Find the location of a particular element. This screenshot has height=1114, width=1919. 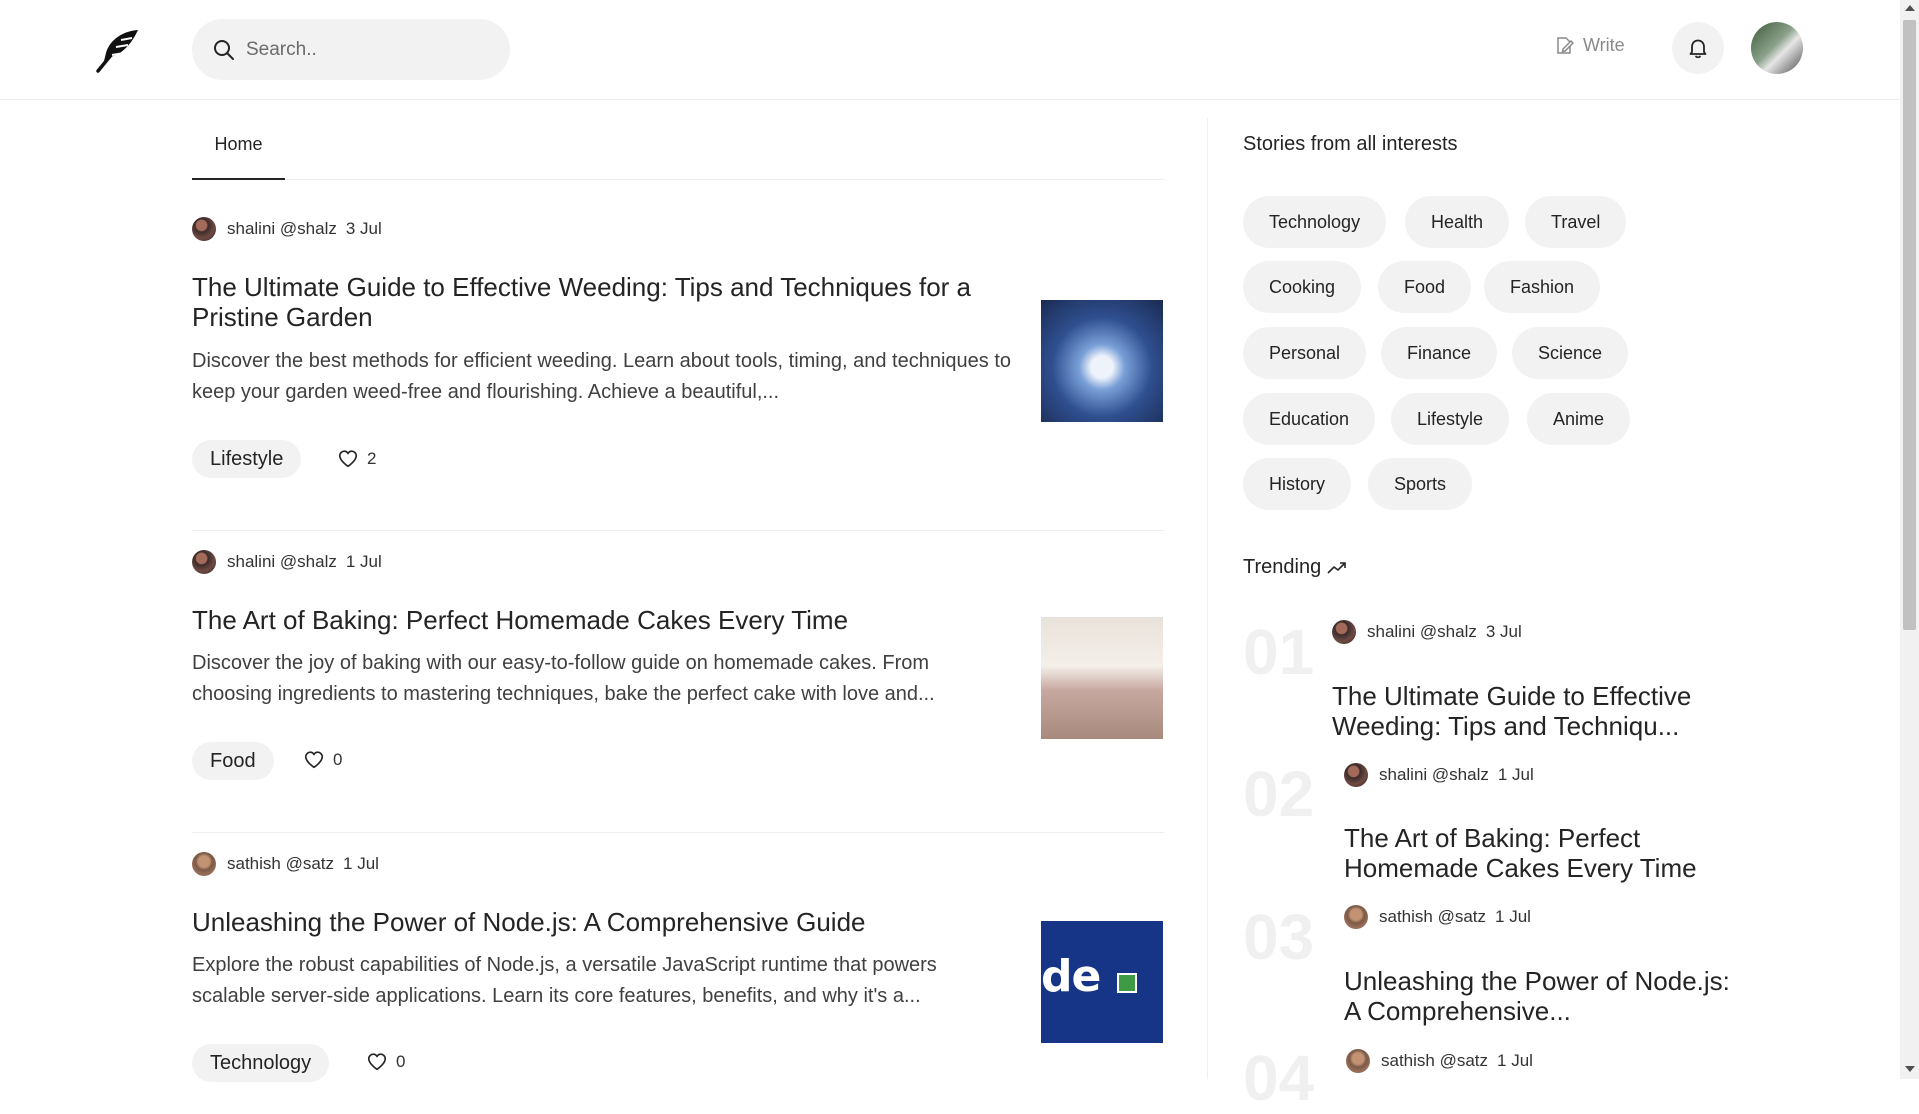

scroll-up-icon is located at coordinates (1910, 8).